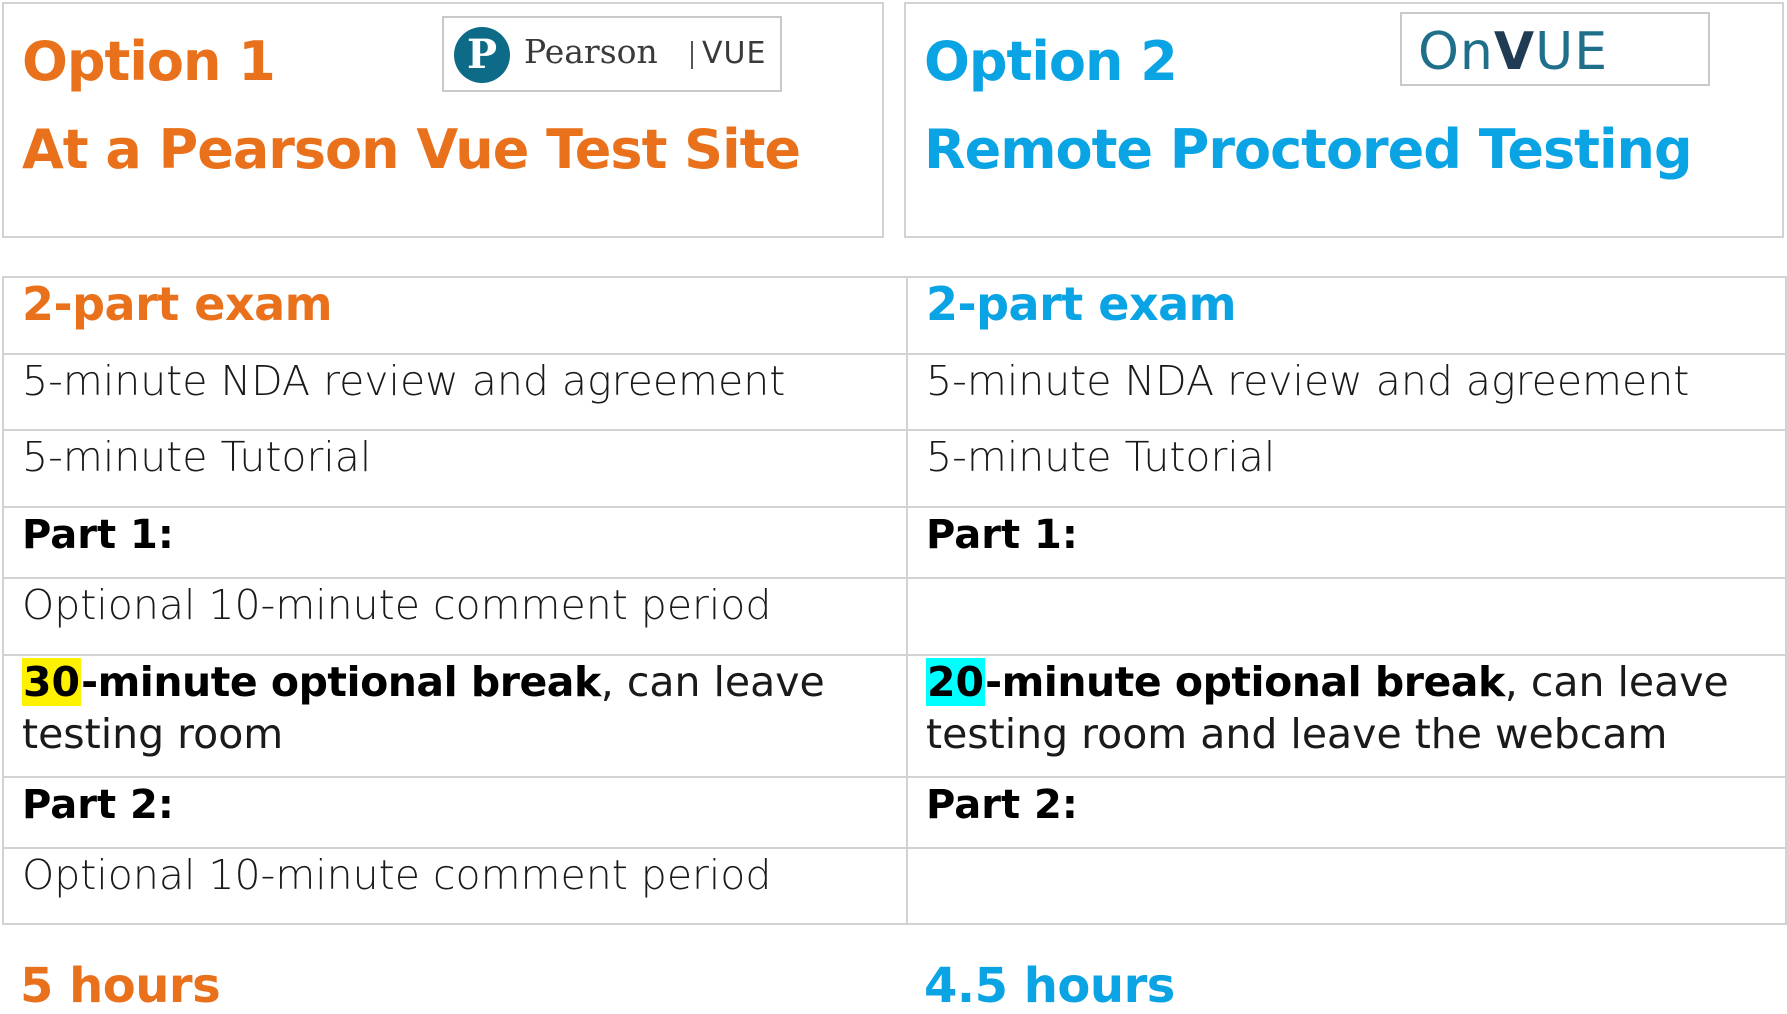 This screenshot has width=1787, height=1014. What do you see at coordinates (1049, 986) in the screenshot?
I see `option2-total: 4.5 hours` at bounding box center [1049, 986].